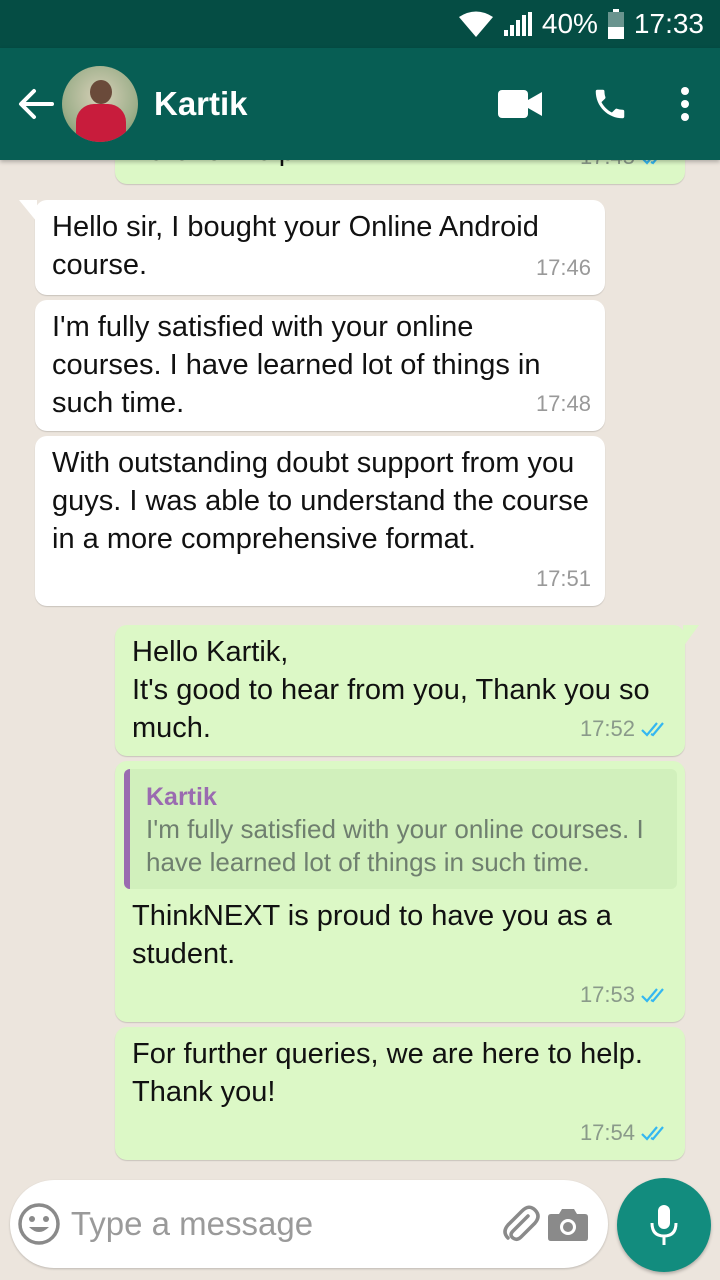 The image size is (720, 1280). Describe the element at coordinates (607, 168) in the screenshot. I see `message-time: 17:45` at that location.